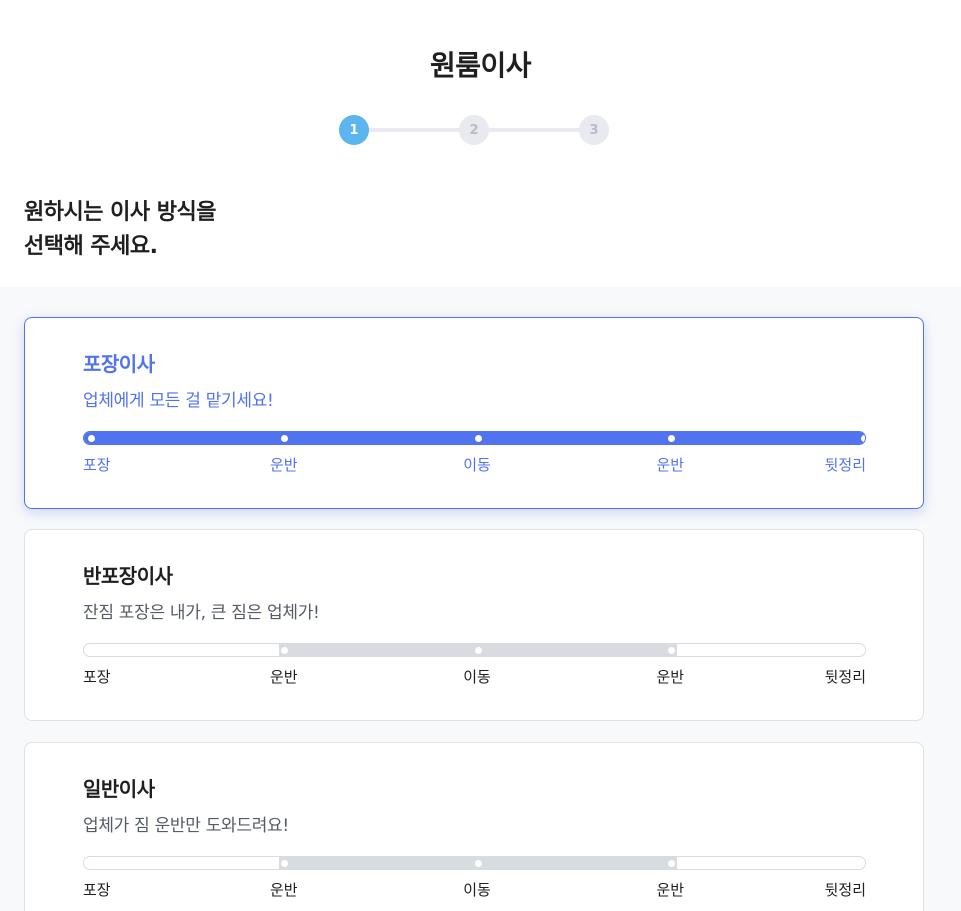 The width and height of the screenshot is (961, 911). Describe the element at coordinates (178, 401) in the screenshot. I see `option-description: 업체에게 모든 걸 맡기세요!` at that location.